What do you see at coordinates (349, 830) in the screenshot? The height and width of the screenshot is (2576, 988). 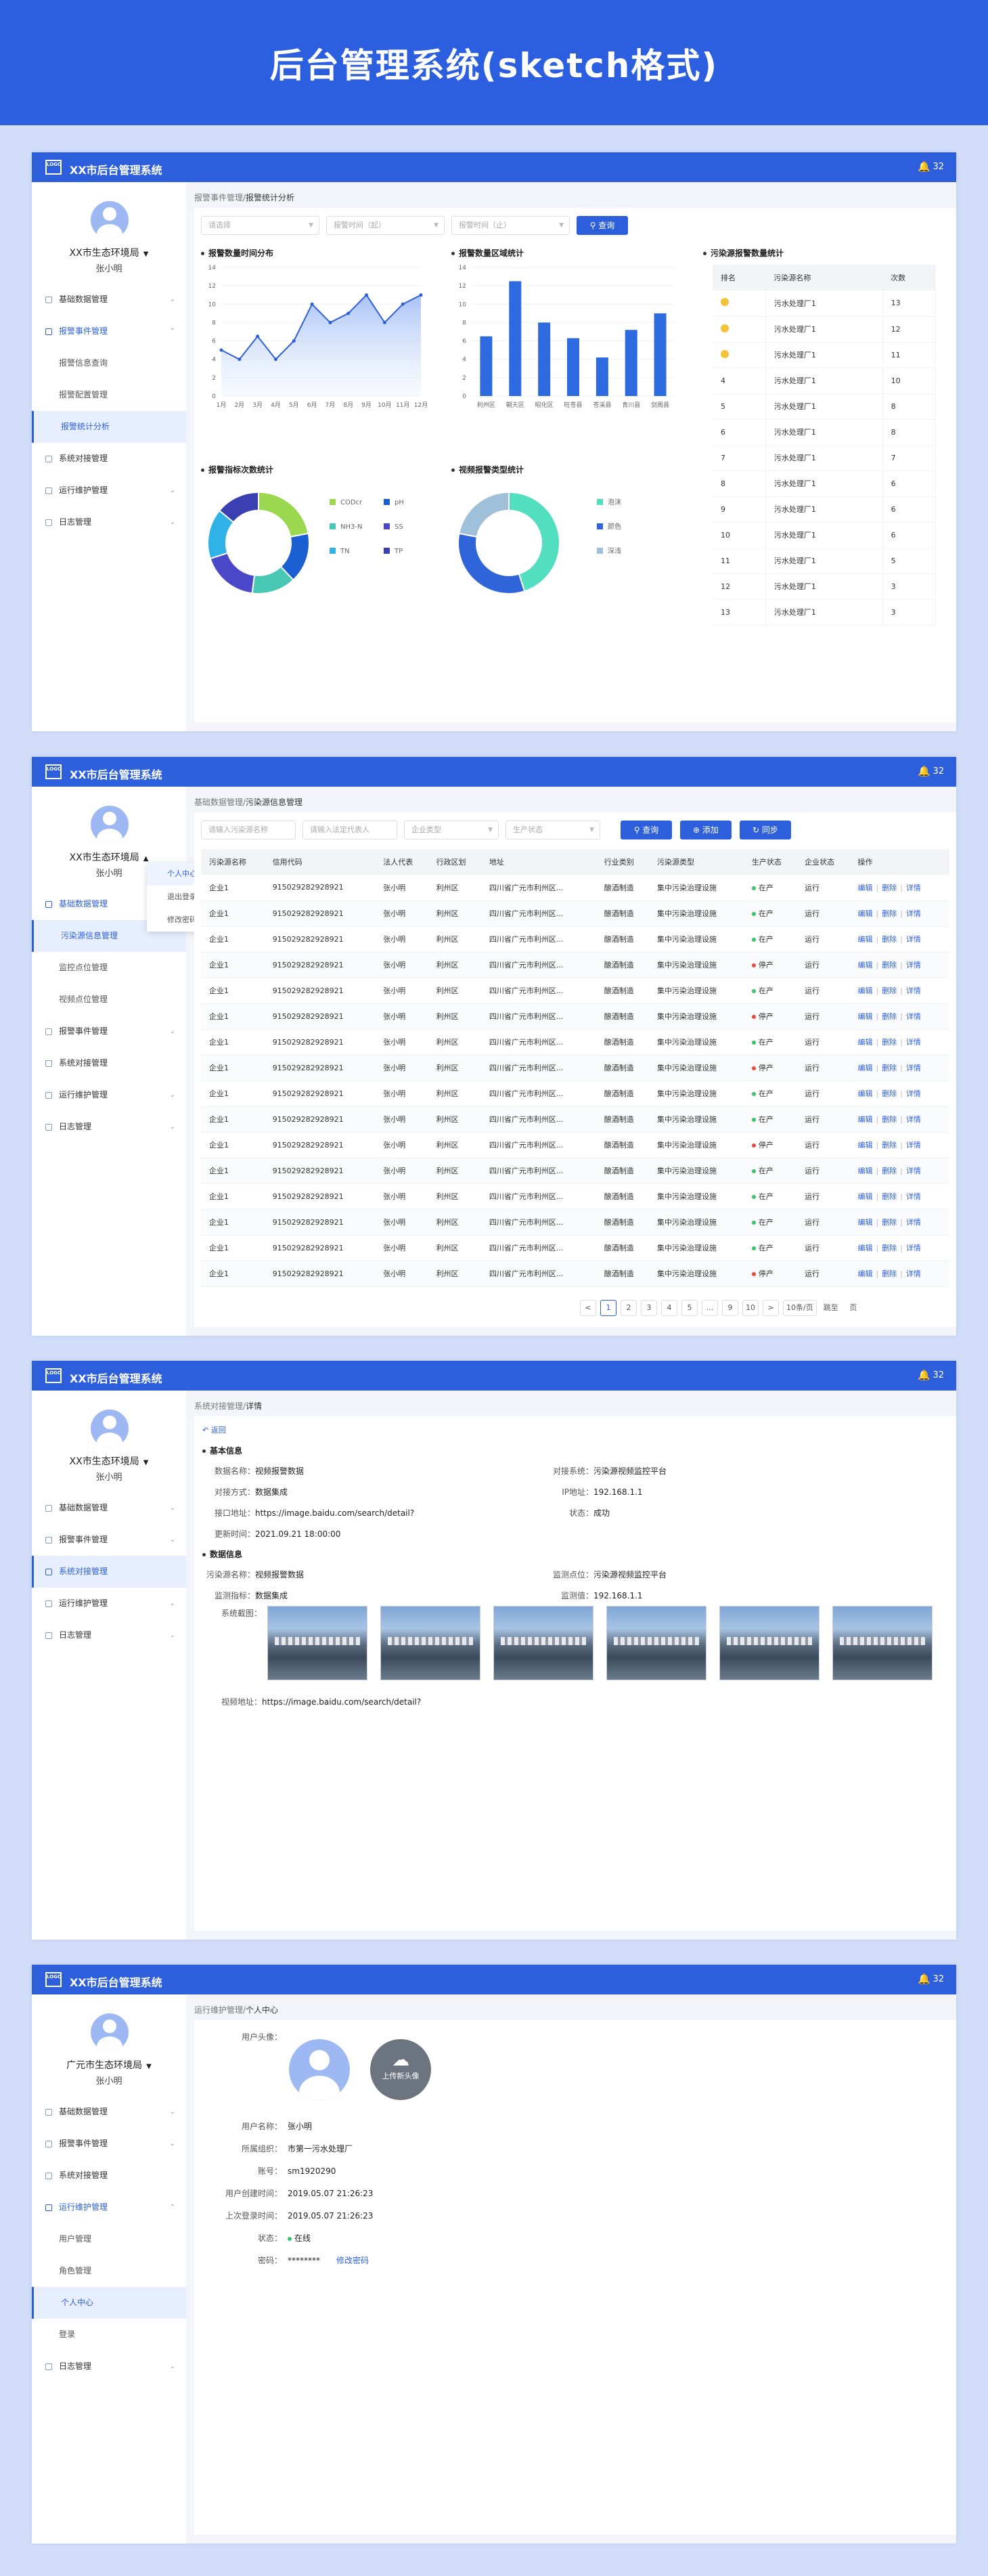 I see `legal-rep-input: 请输入法定代表人` at bounding box center [349, 830].